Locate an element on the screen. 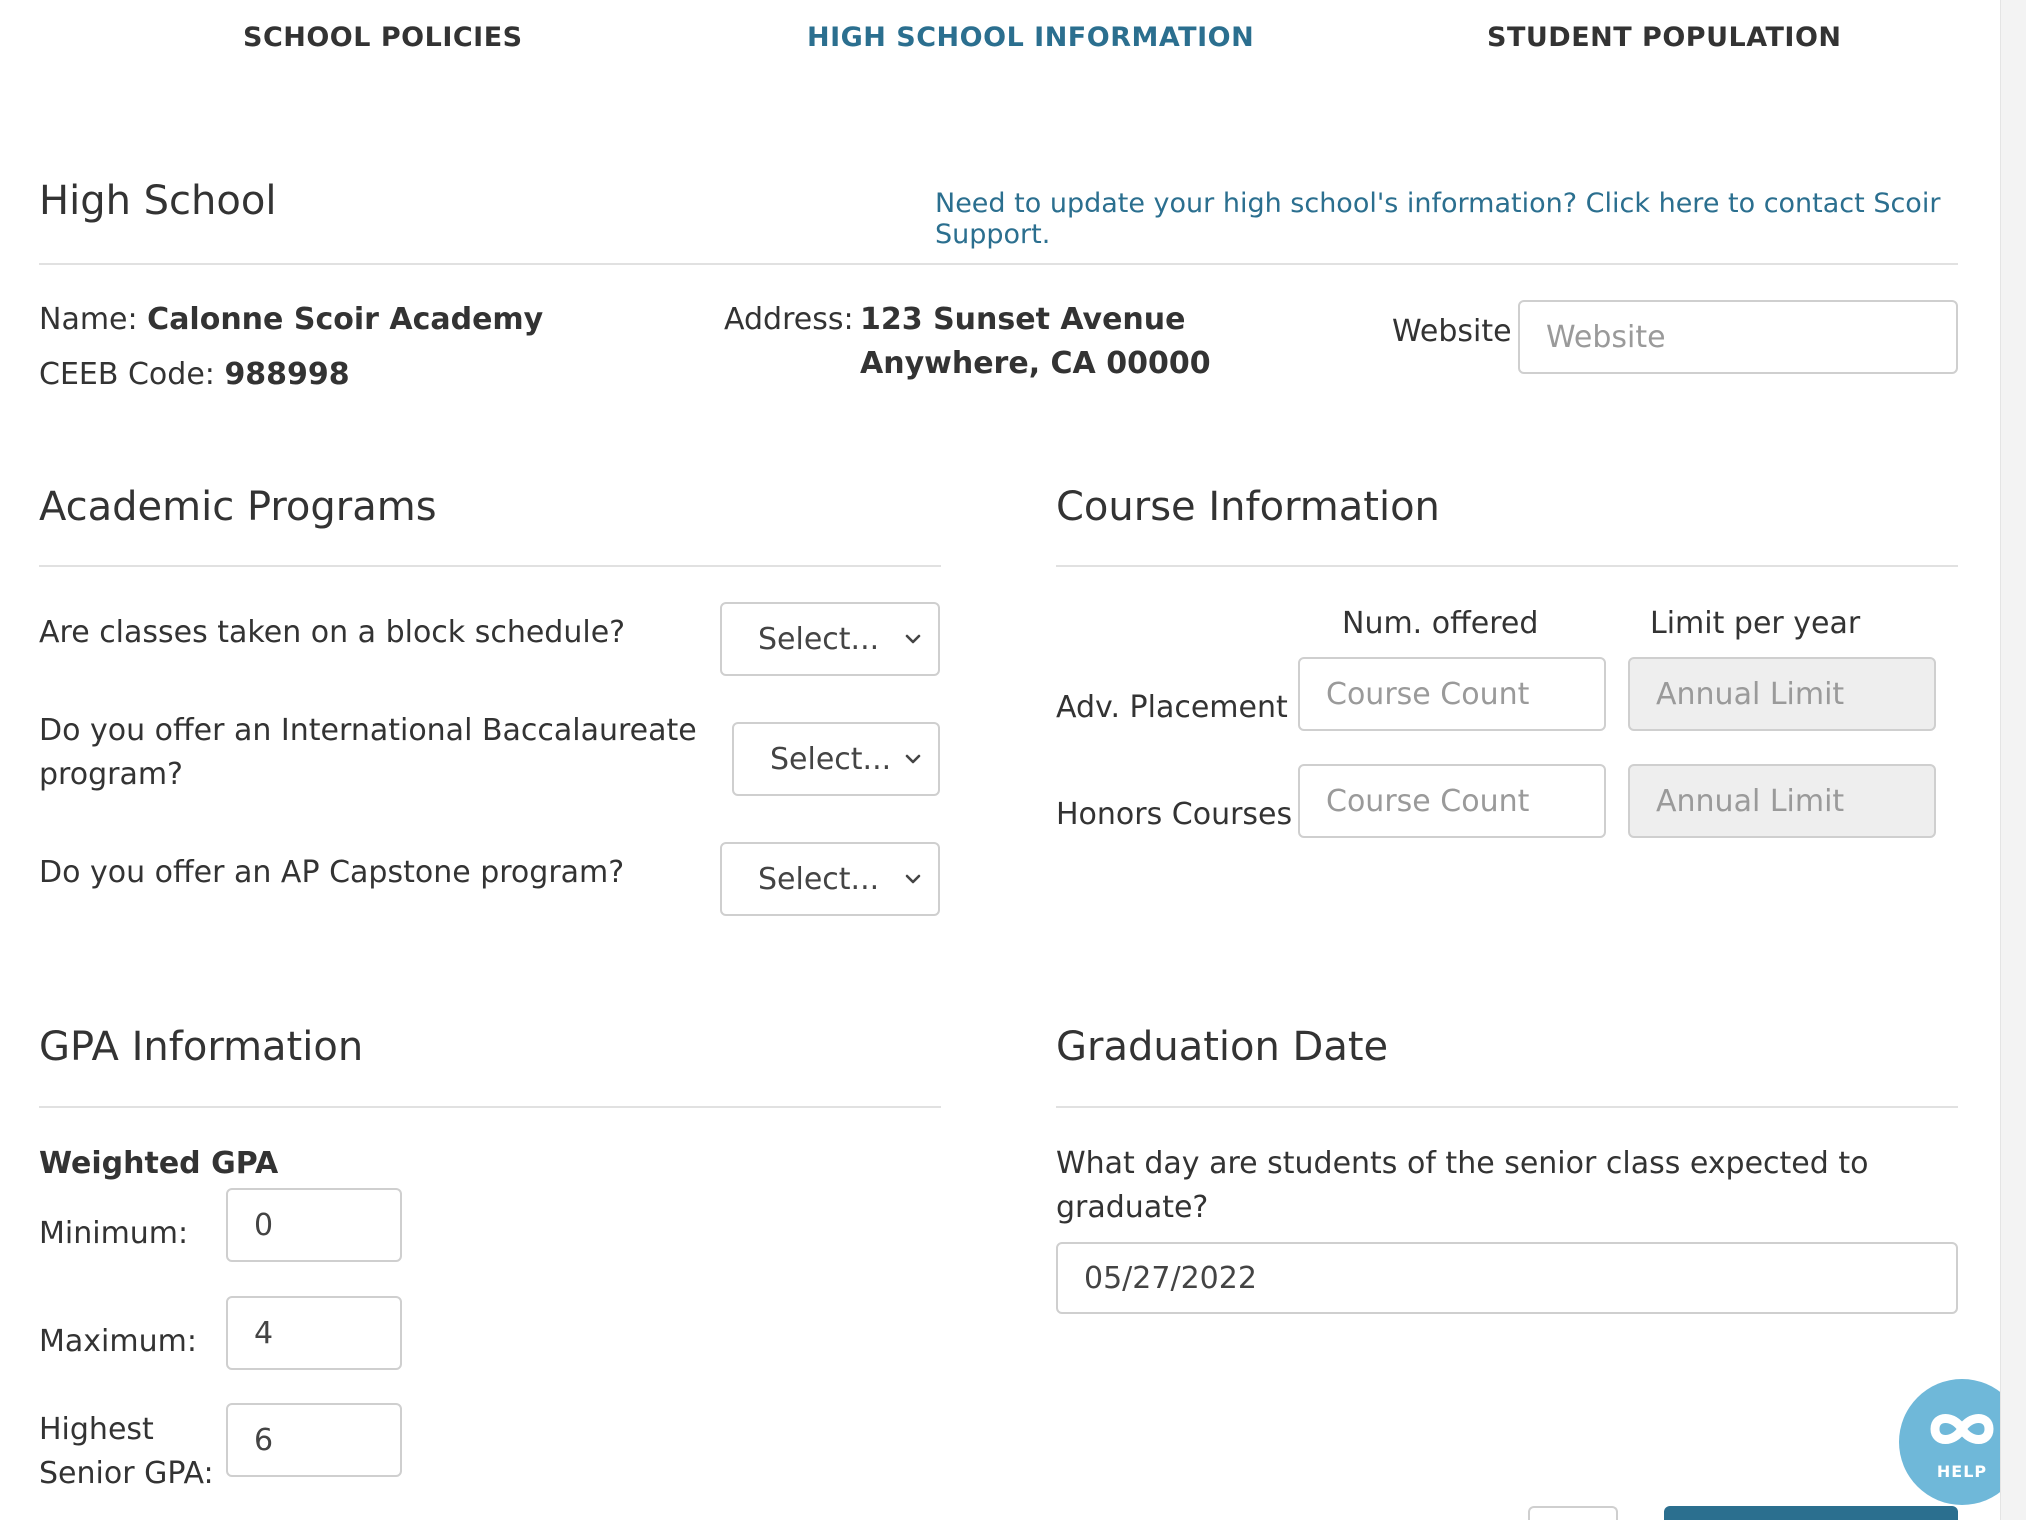 The height and width of the screenshot is (1520, 2026). address-line1: 123 Sunset Avenue is located at coordinates (1023, 319).